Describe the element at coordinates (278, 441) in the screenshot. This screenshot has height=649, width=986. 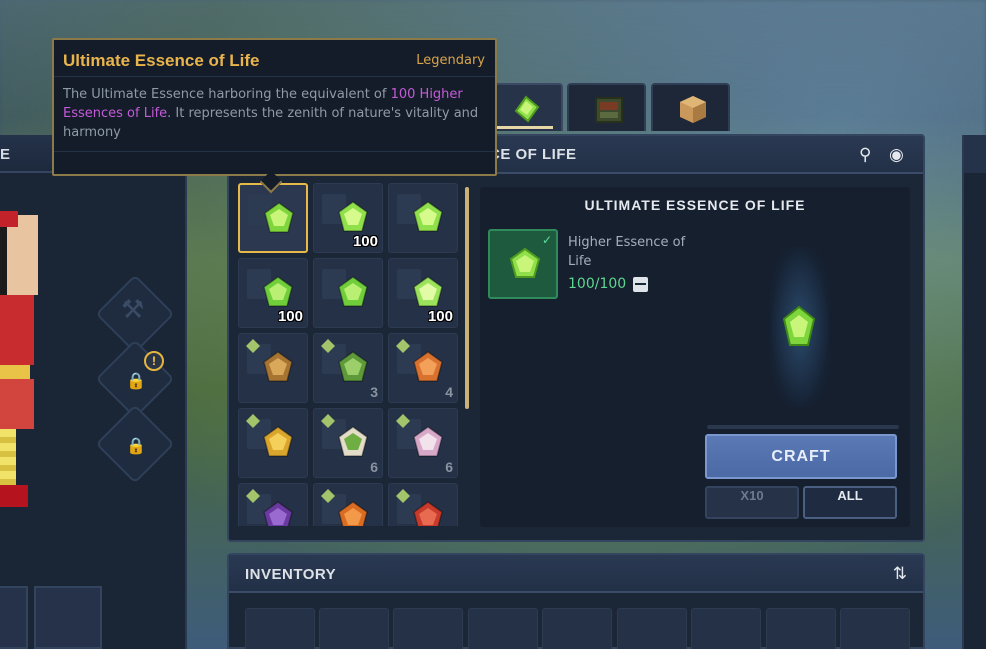
I see `corn-icon` at that location.